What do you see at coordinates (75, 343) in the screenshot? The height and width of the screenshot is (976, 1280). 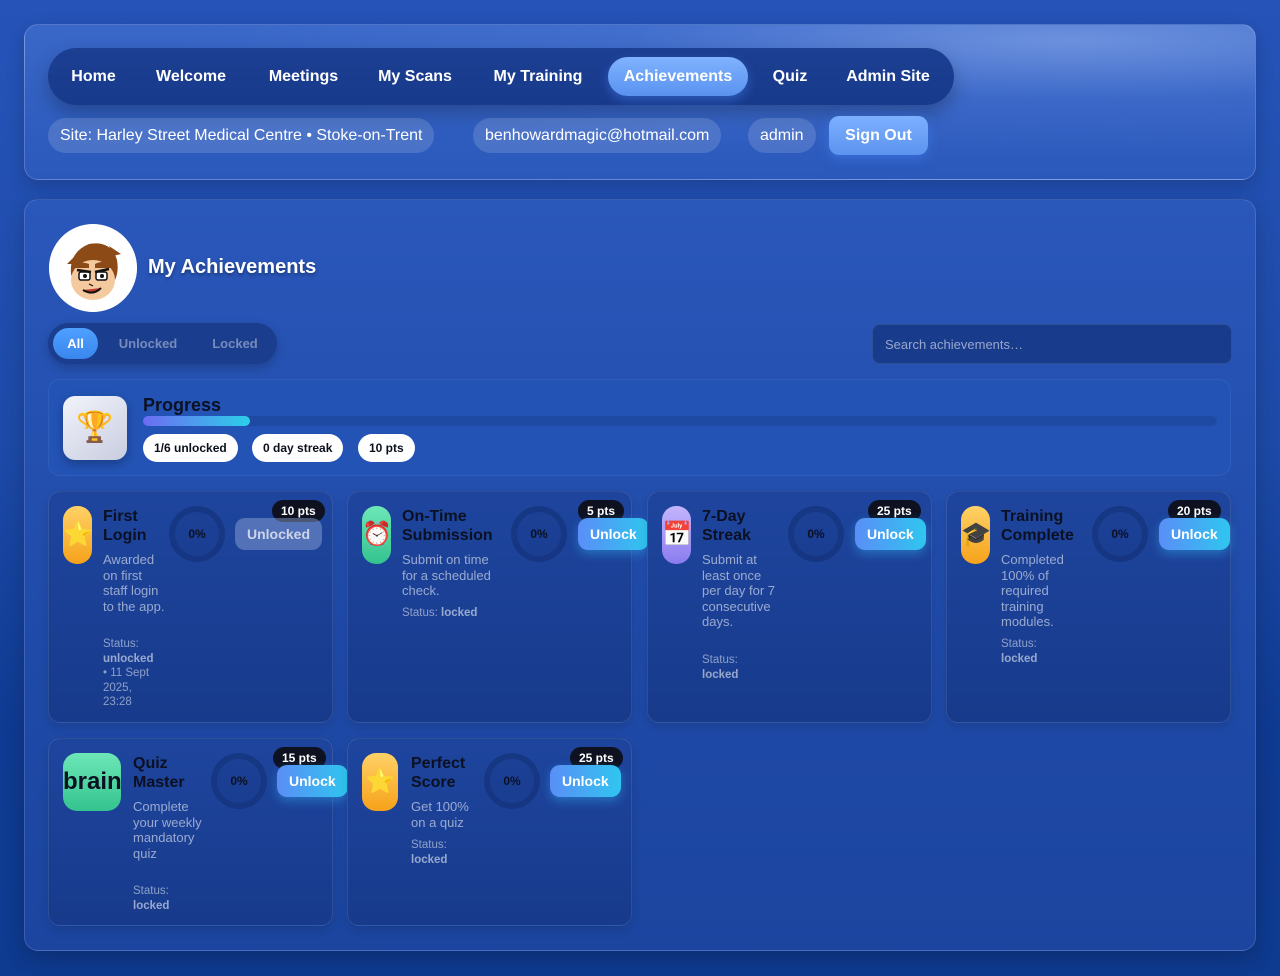 I see `filter-all: All` at bounding box center [75, 343].